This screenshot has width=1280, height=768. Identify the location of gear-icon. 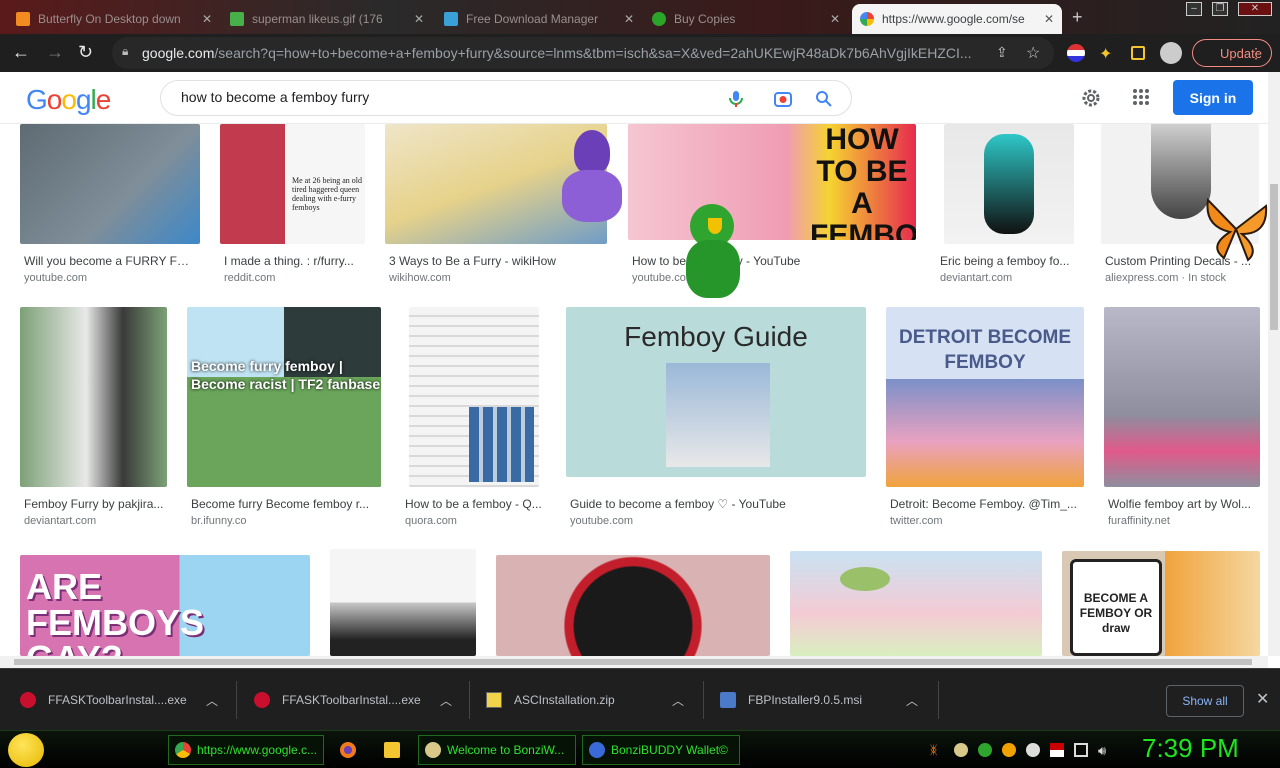
(1091, 98).